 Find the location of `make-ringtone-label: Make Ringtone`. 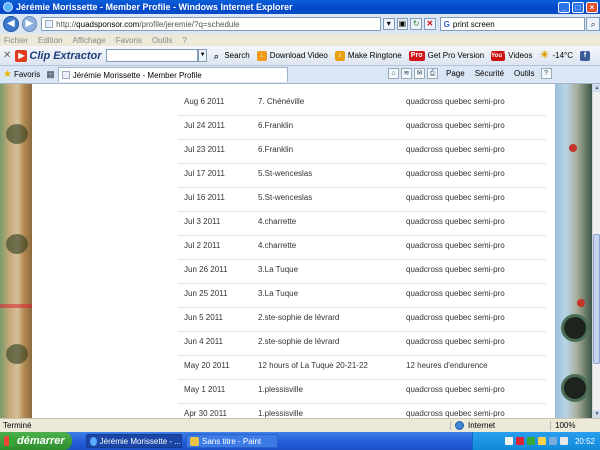

make-ringtone-label: Make Ringtone is located at coordinates (374, 55).